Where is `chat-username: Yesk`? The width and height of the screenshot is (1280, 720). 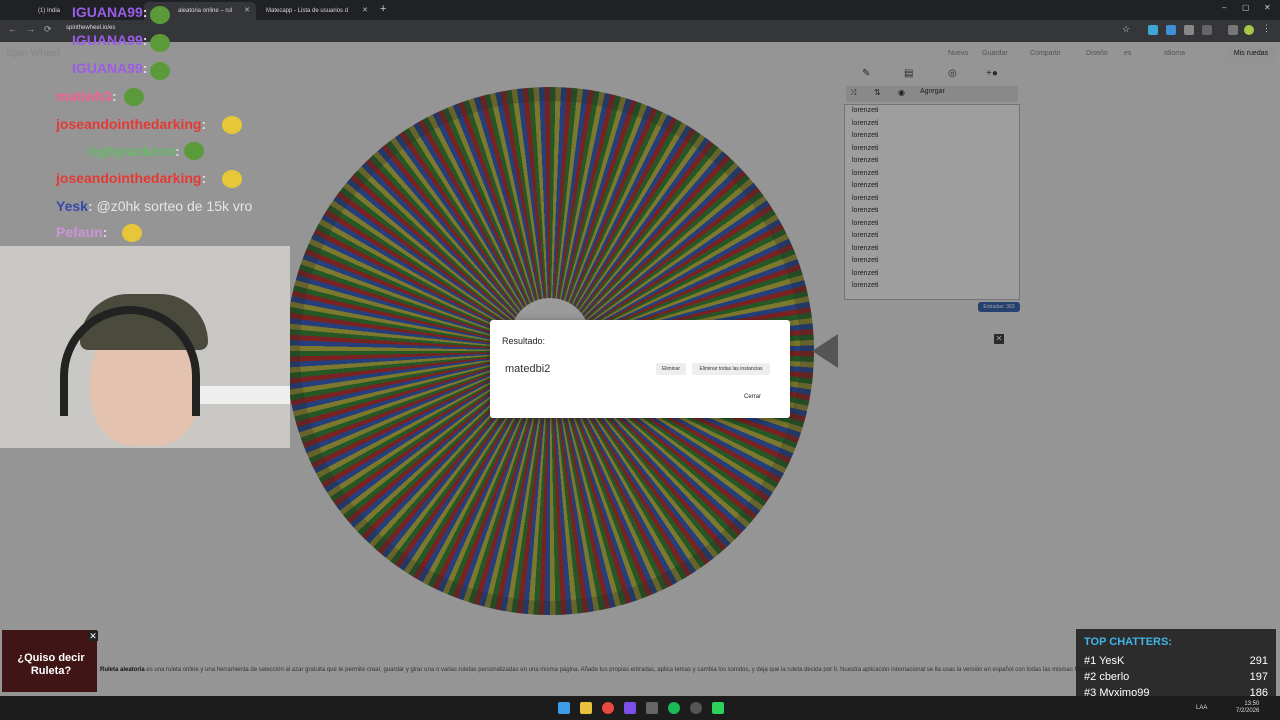
chat-username: Yesk is located at coordinates (72, 206).